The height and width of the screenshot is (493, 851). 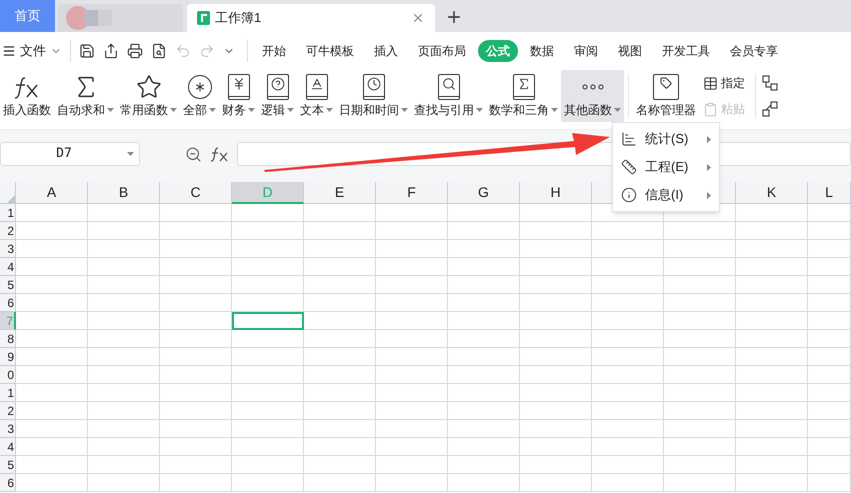 I want to click on ribbon-button: 全部, so click(x=199, y=96).